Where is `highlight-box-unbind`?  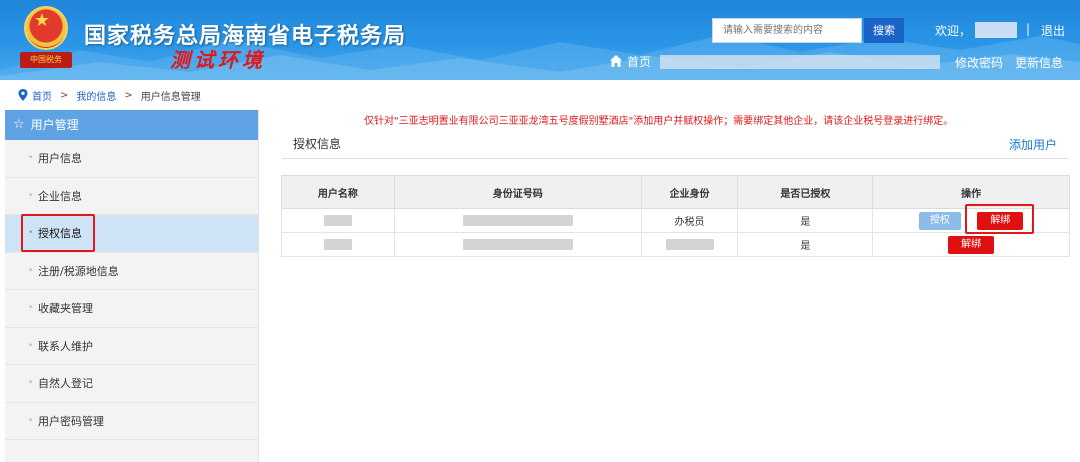
highlight-box-unbind is located at coordinates (999, 219).